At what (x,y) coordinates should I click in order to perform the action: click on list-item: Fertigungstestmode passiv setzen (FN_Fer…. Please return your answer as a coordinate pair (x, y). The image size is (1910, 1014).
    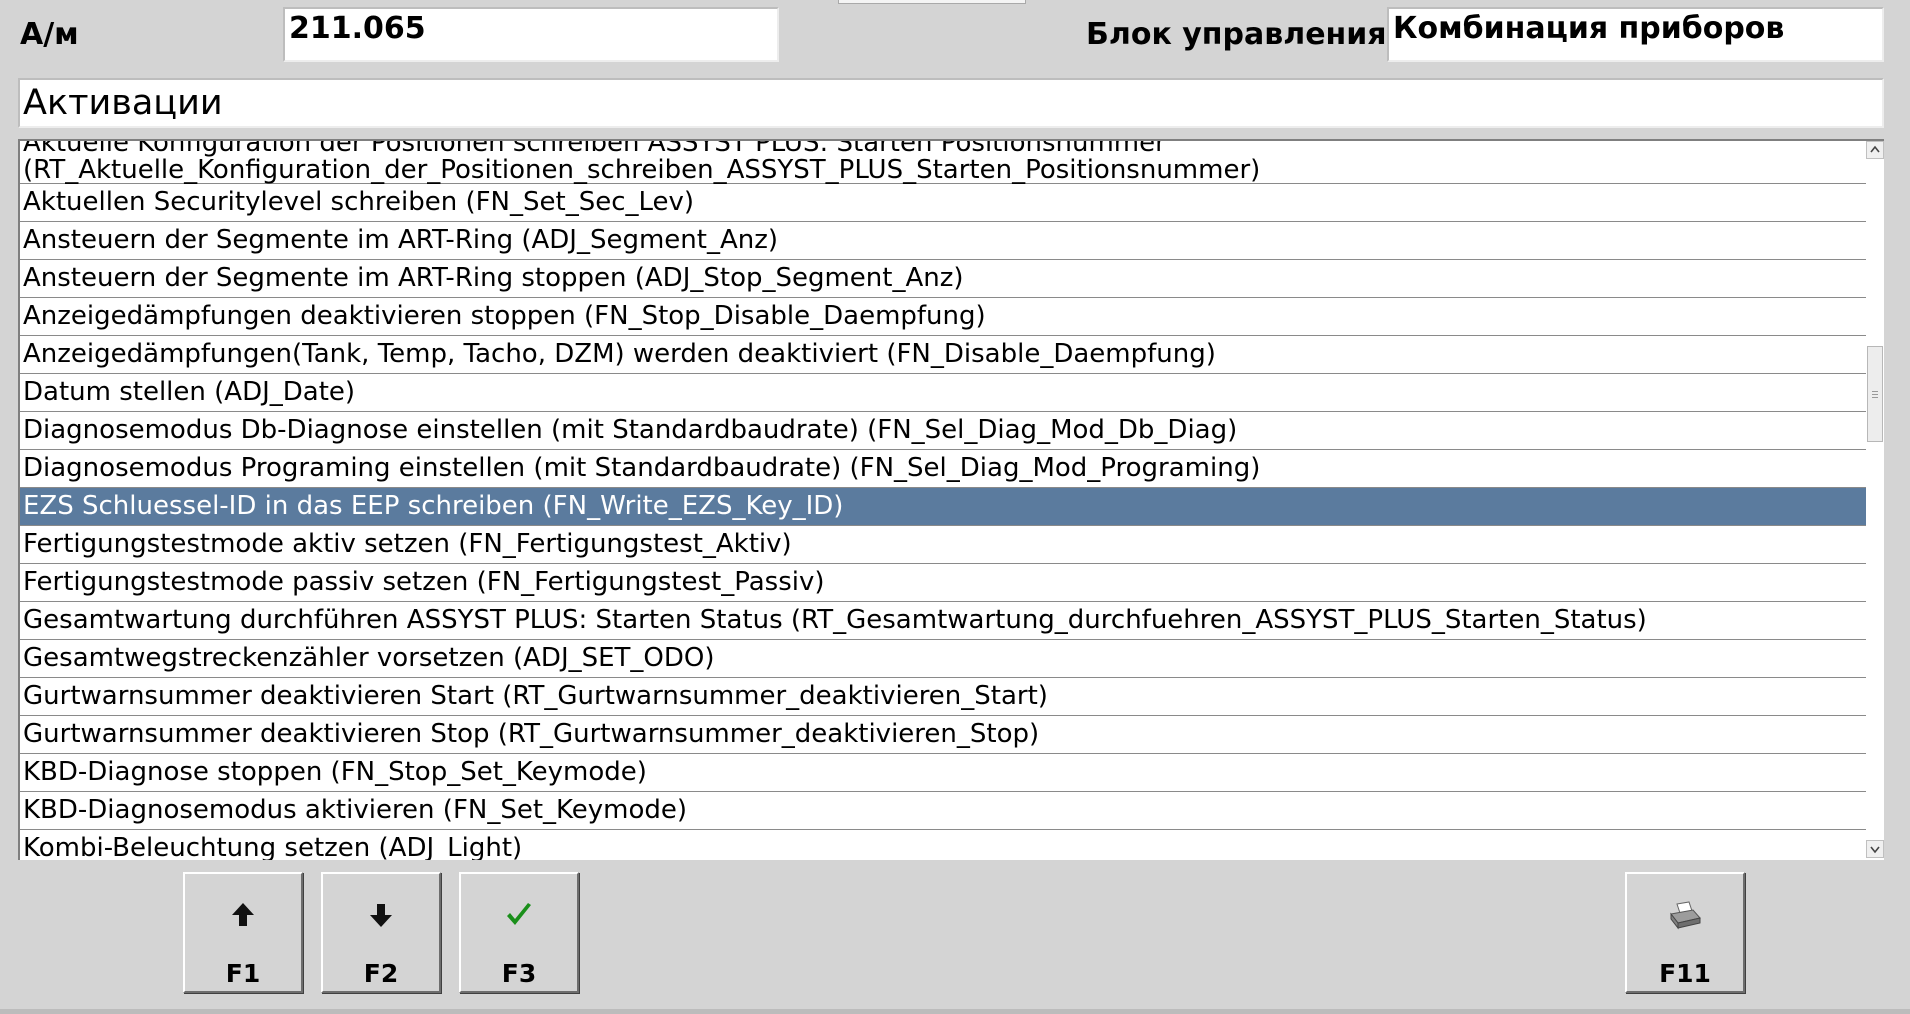
    Looking at the image, I should click on (943, 583).